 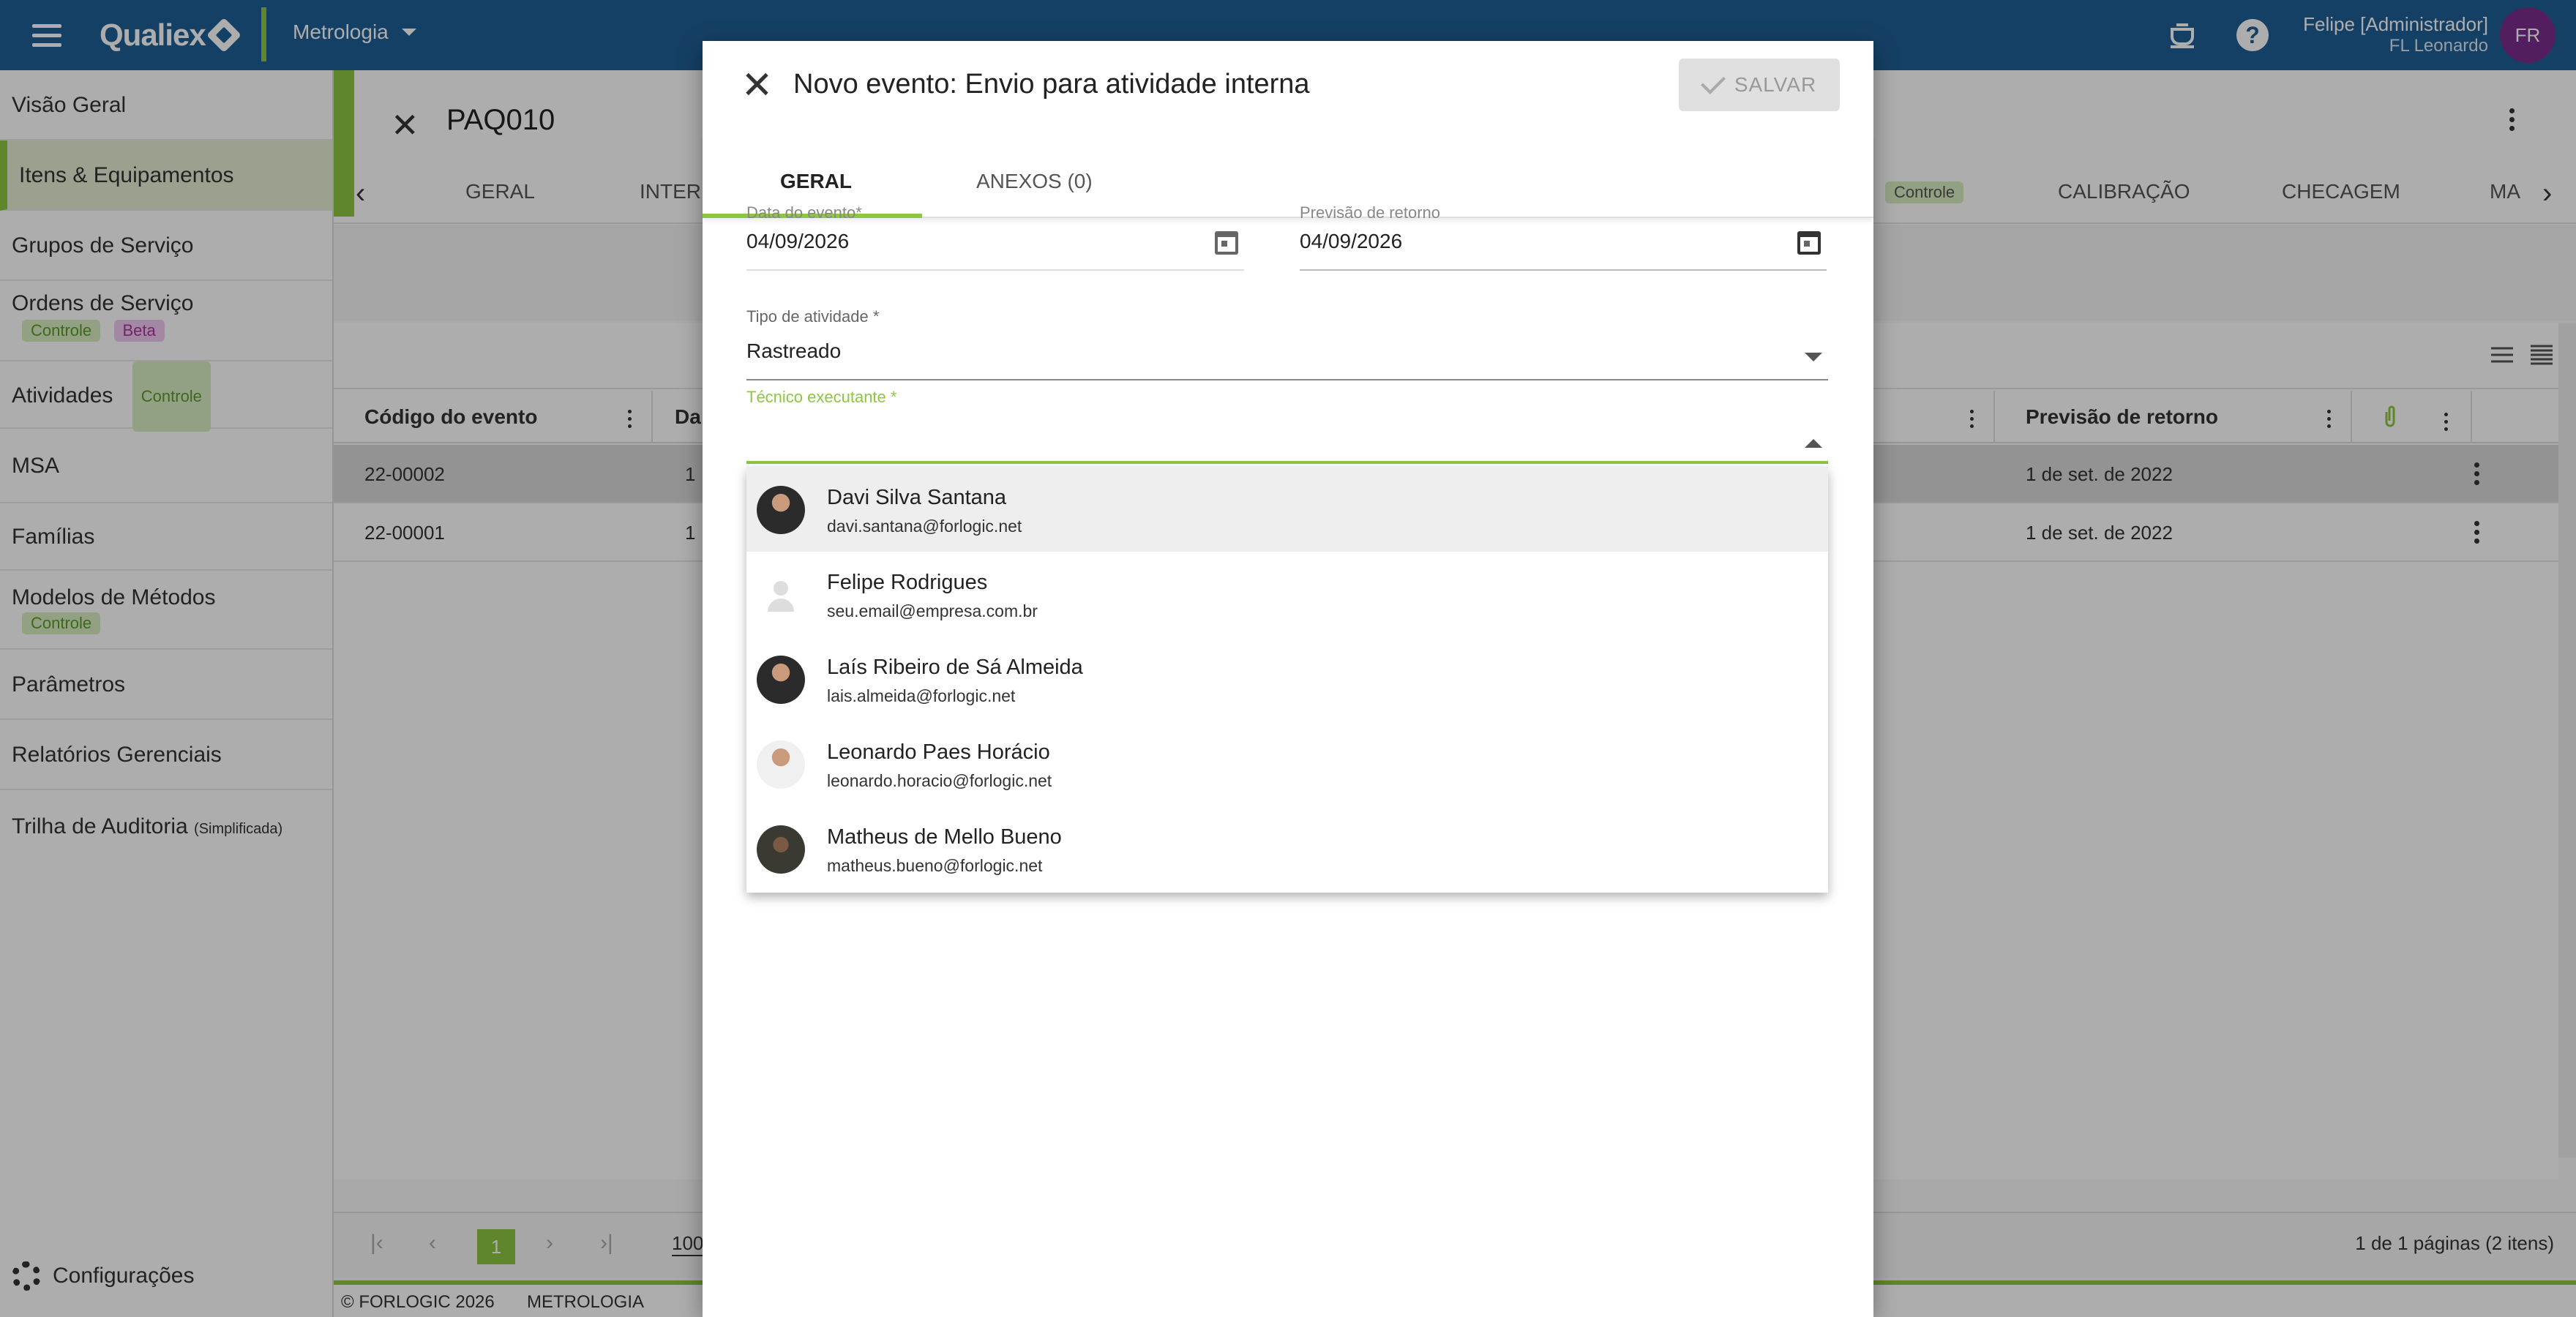 What do you see at coordinates (1713, 82) in the screenshot?
I see `check-icon` at bounding box center [1713, 82].